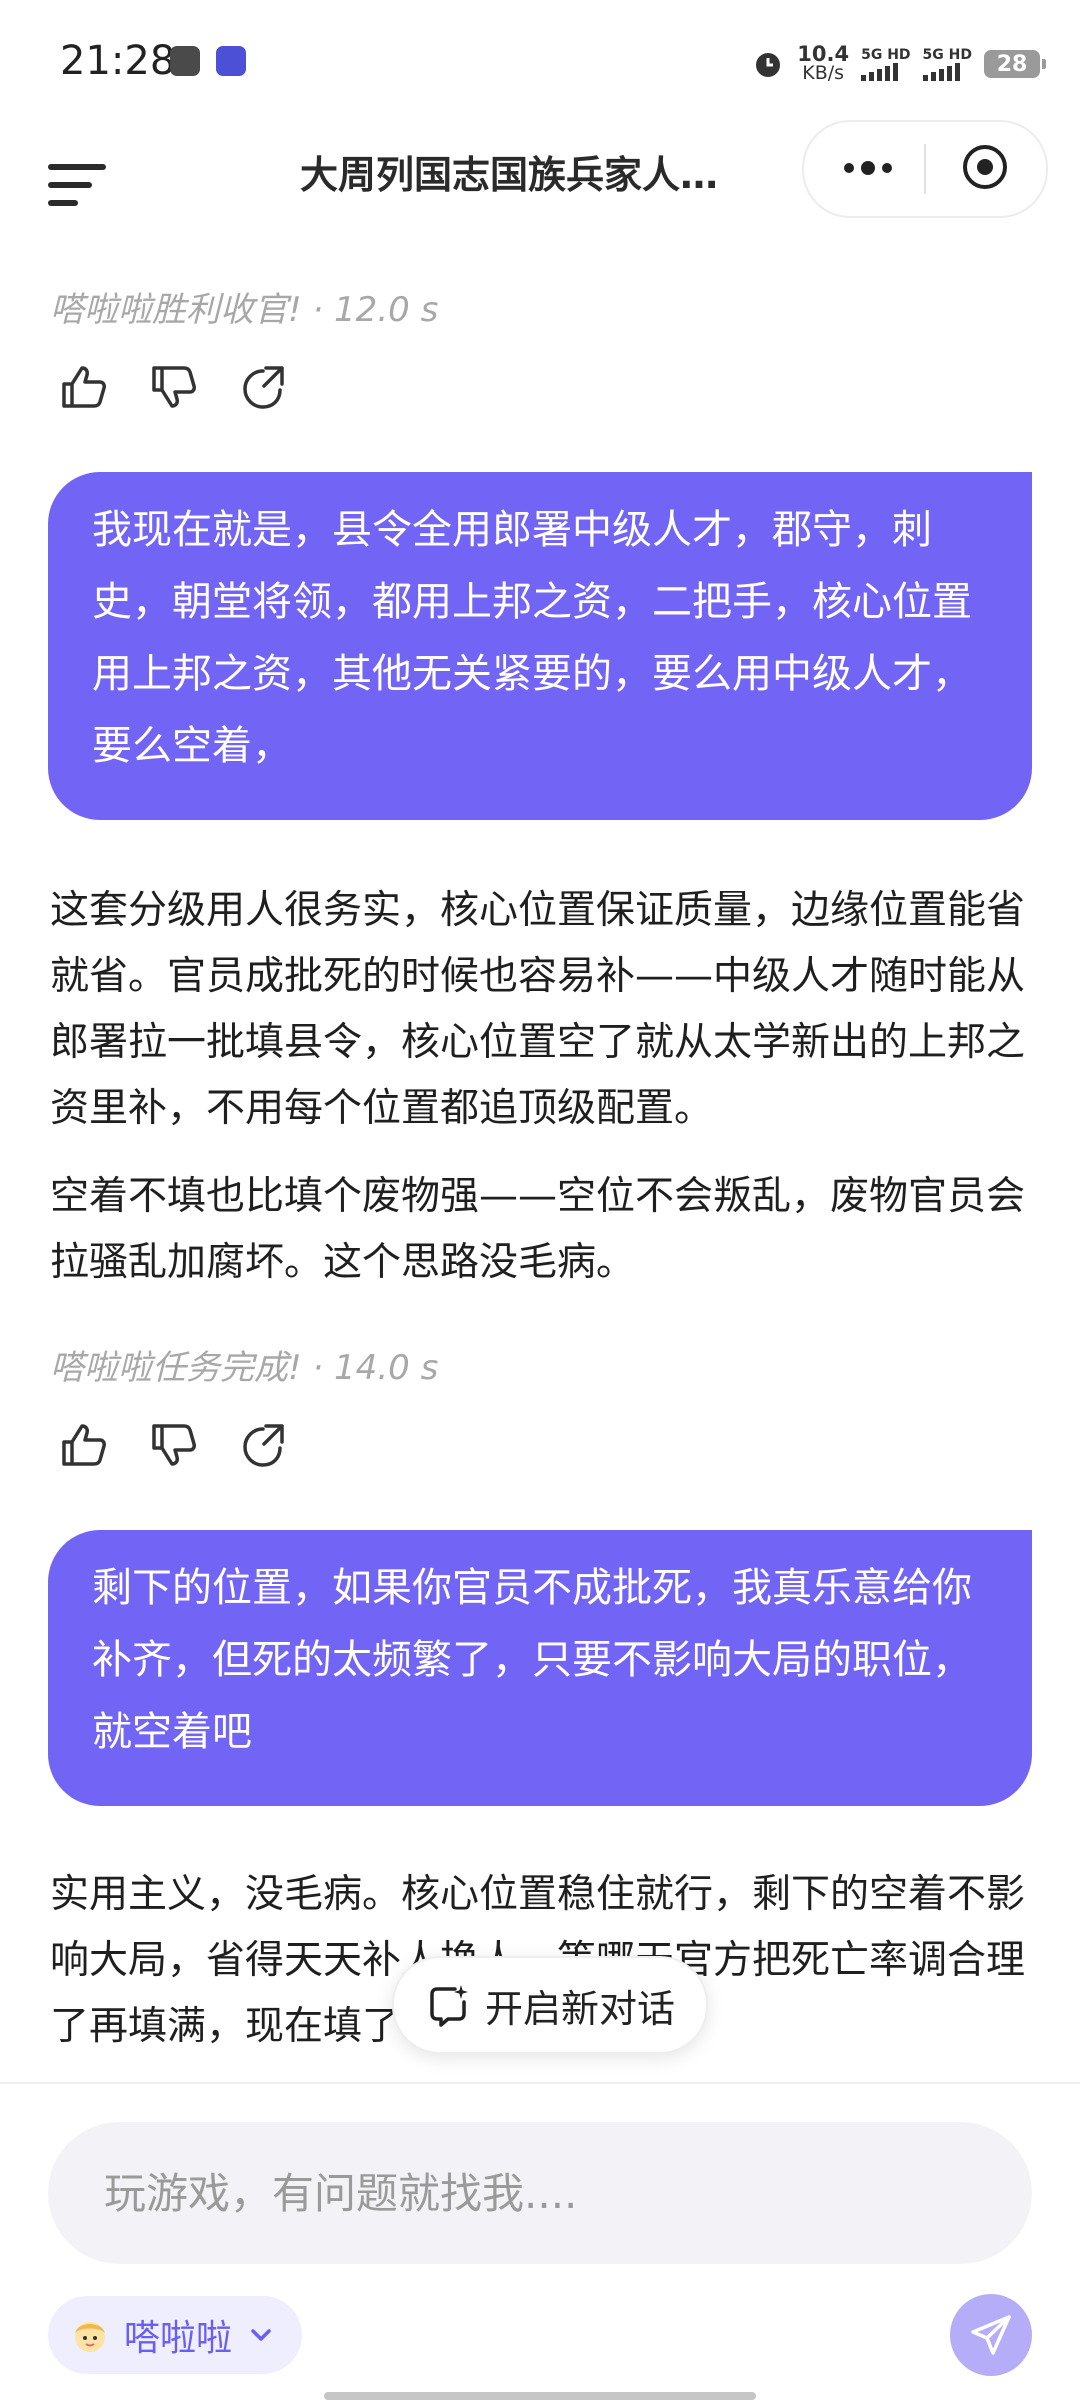  Describe the element at coordinates (823, 73) in the screenshot. I see `network-speed-unit: KB/s` at that location.